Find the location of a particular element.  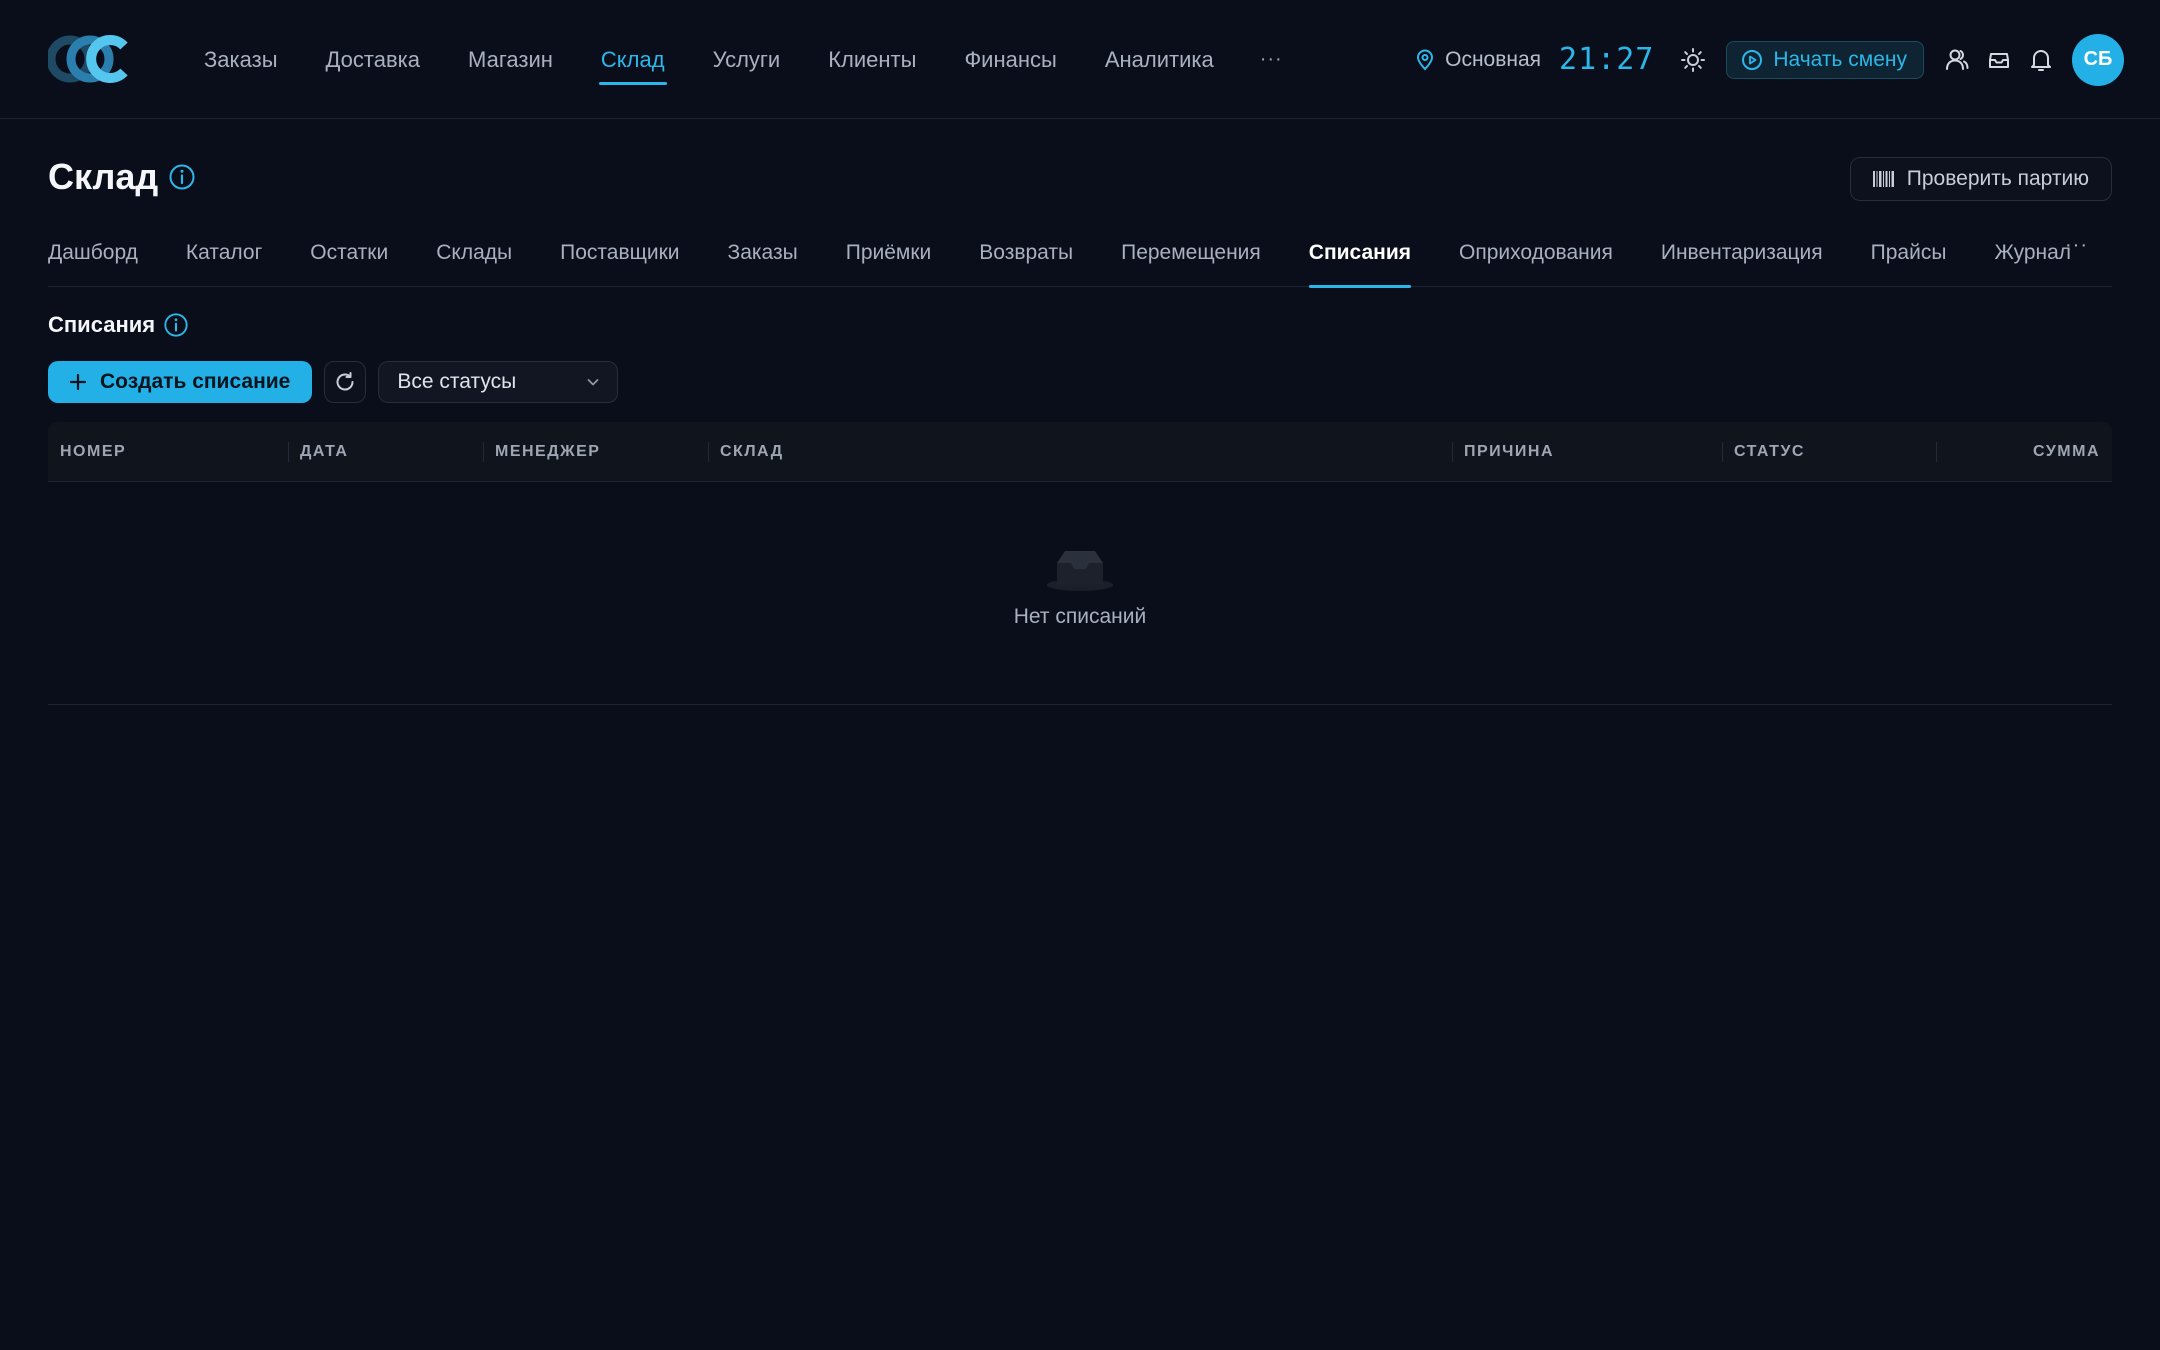

inbox-button is located at coordinates (1999, 60).